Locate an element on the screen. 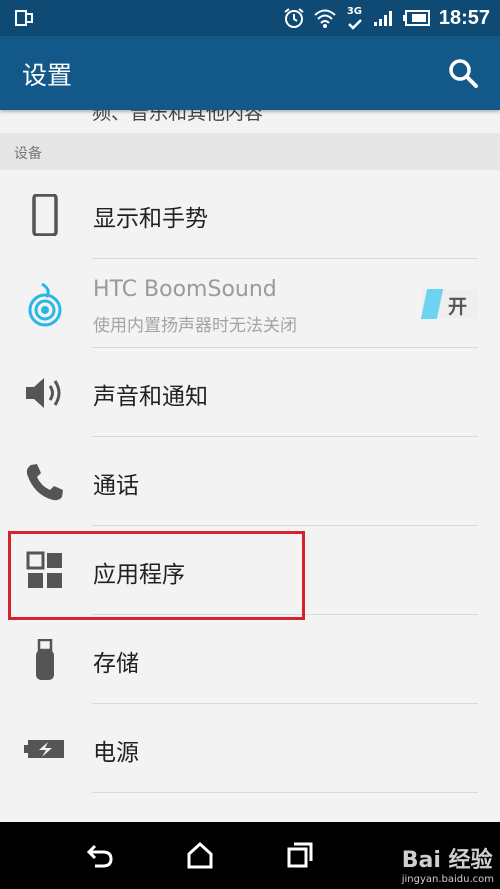  phone-icon is located at coordinates (44, 482).